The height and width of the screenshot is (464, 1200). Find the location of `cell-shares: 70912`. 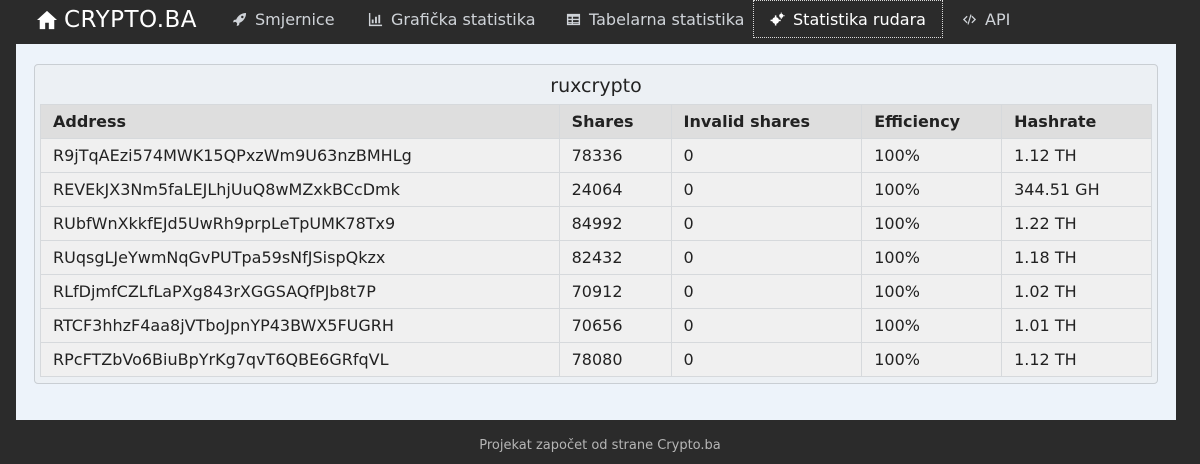

cell-shares: 70912 is located at coordinates (615, 291).